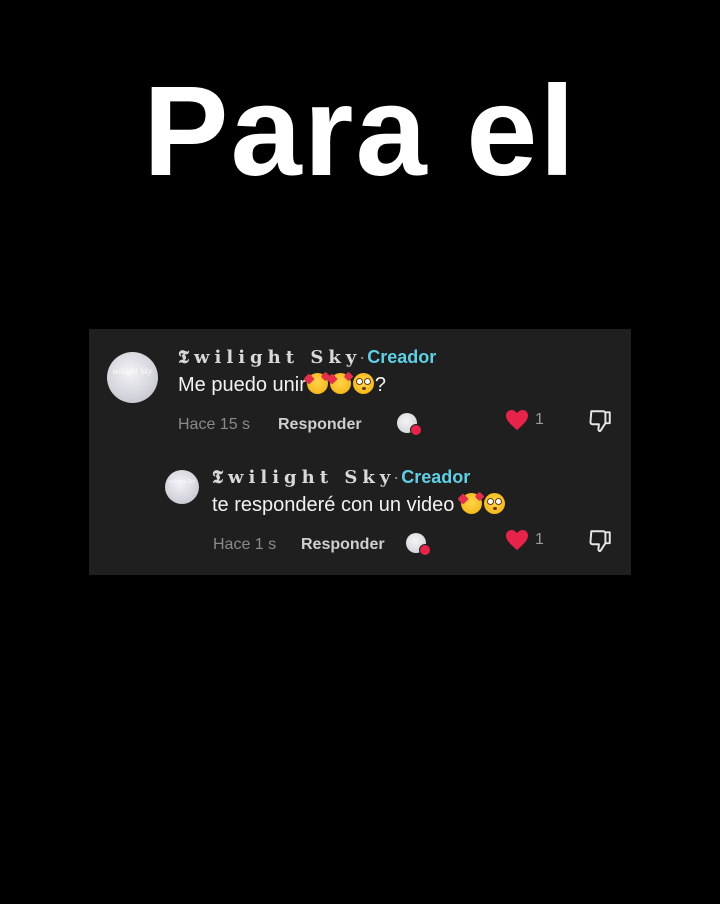  Describe the element at coordinates (380, 385) in the screenshot. I see `comment-suffix: ?` at that location.